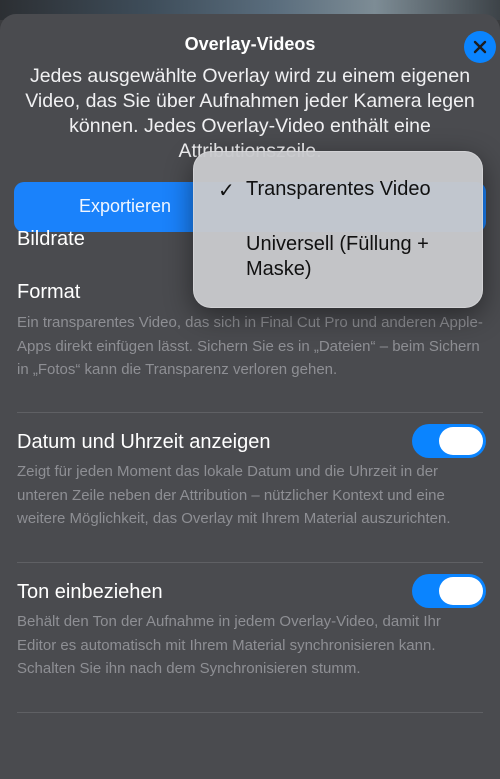 Image resolution: width=500 pixels, height=779 pixels. Describe the element at coordinates (250, 44) in the screenshot. I see `sheet-title: Overlay-Videos` at that location.